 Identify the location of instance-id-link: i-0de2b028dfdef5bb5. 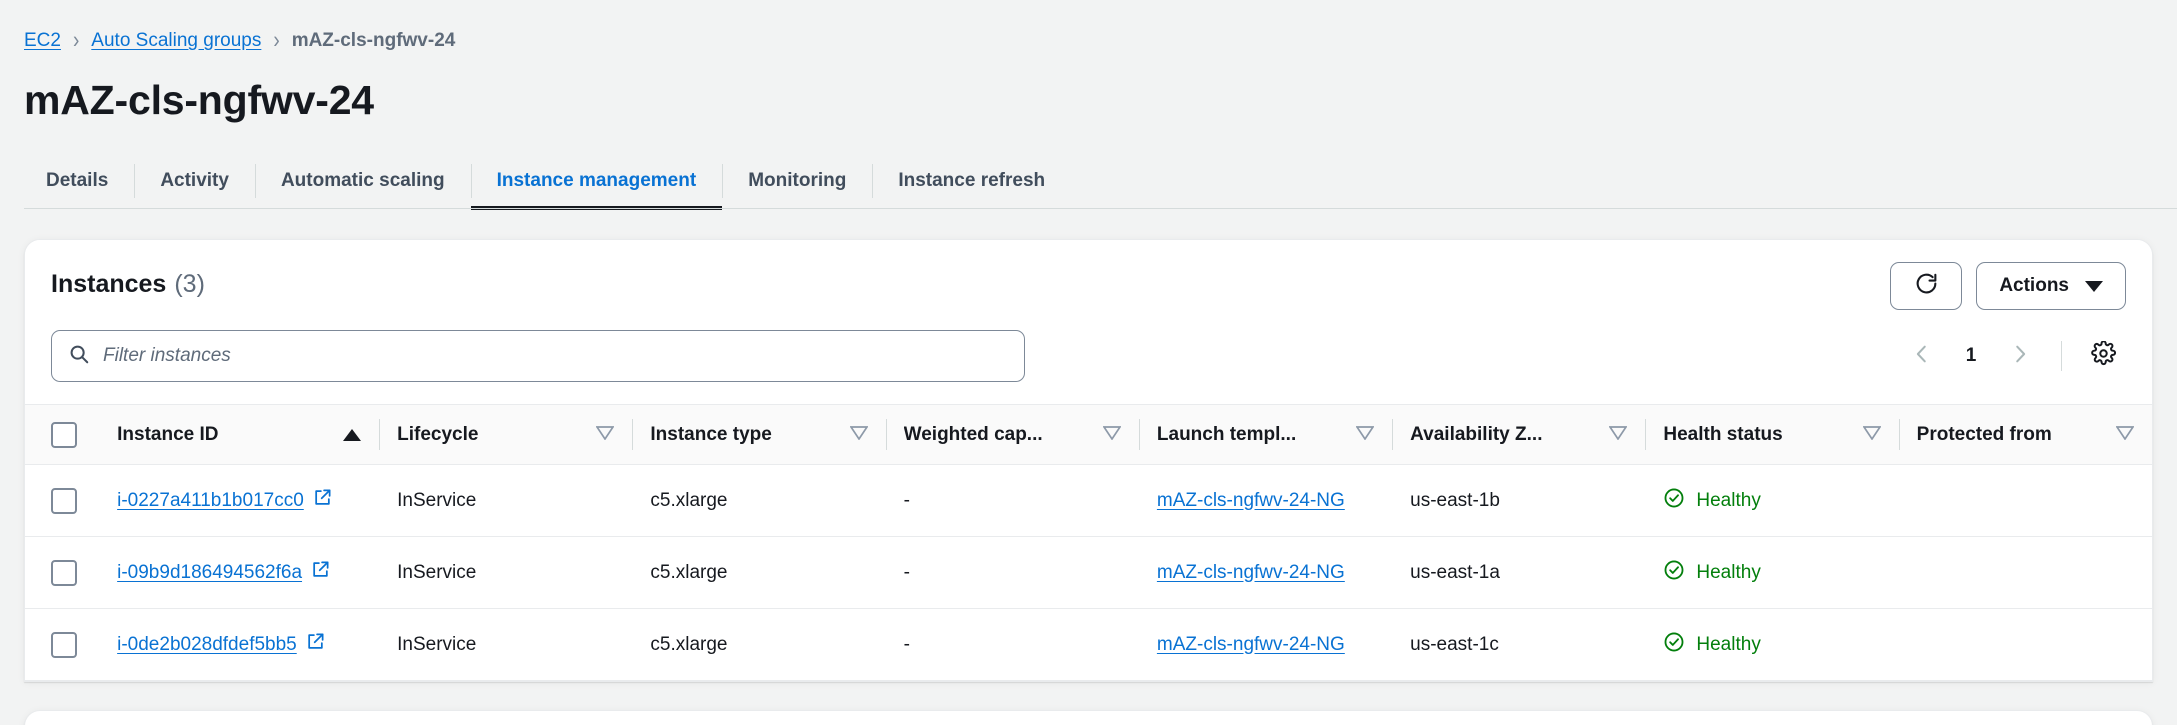
(221, 644).